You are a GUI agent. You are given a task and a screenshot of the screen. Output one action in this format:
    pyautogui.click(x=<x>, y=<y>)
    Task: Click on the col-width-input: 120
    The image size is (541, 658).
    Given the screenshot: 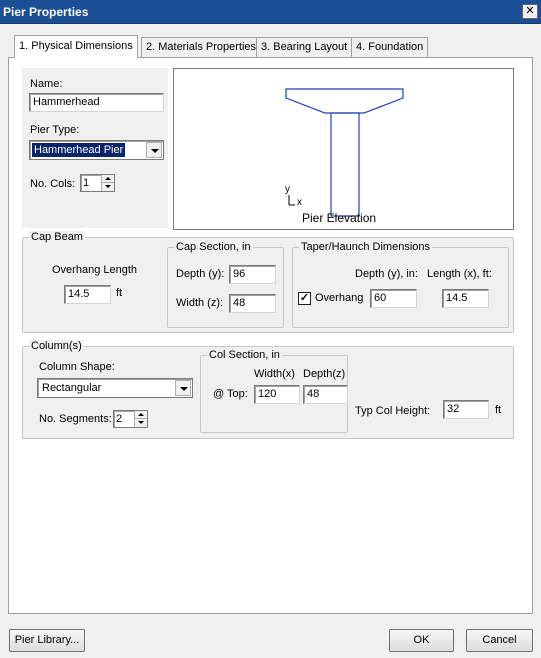 What is the action you would take?
    pyautogui.click(x=277, y=394)
    